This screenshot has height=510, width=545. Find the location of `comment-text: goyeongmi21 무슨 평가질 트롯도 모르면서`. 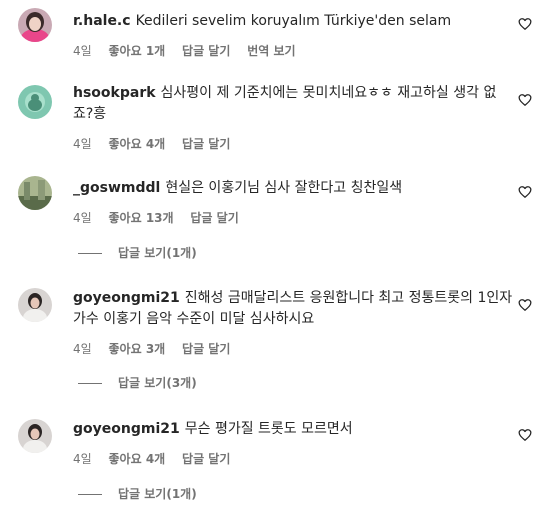

comment-text: goyeongmi21 무슨 평가질 트롯도 모르면서 is located at coordinates (293, 429).